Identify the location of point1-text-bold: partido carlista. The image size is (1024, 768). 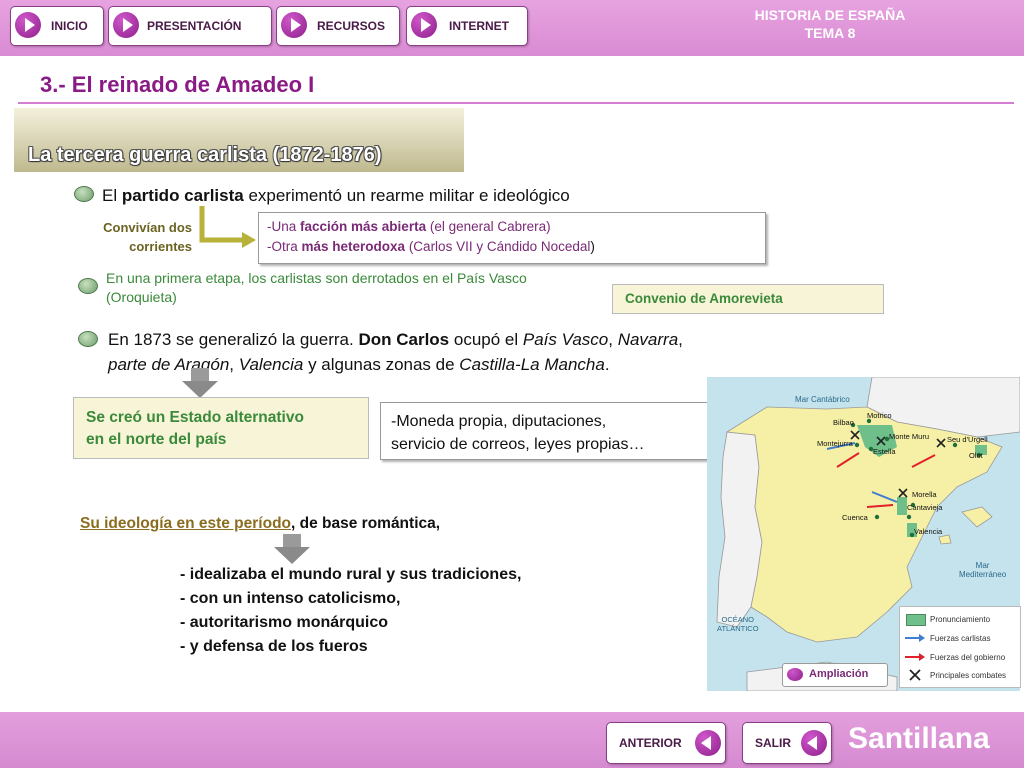
(182, 195).